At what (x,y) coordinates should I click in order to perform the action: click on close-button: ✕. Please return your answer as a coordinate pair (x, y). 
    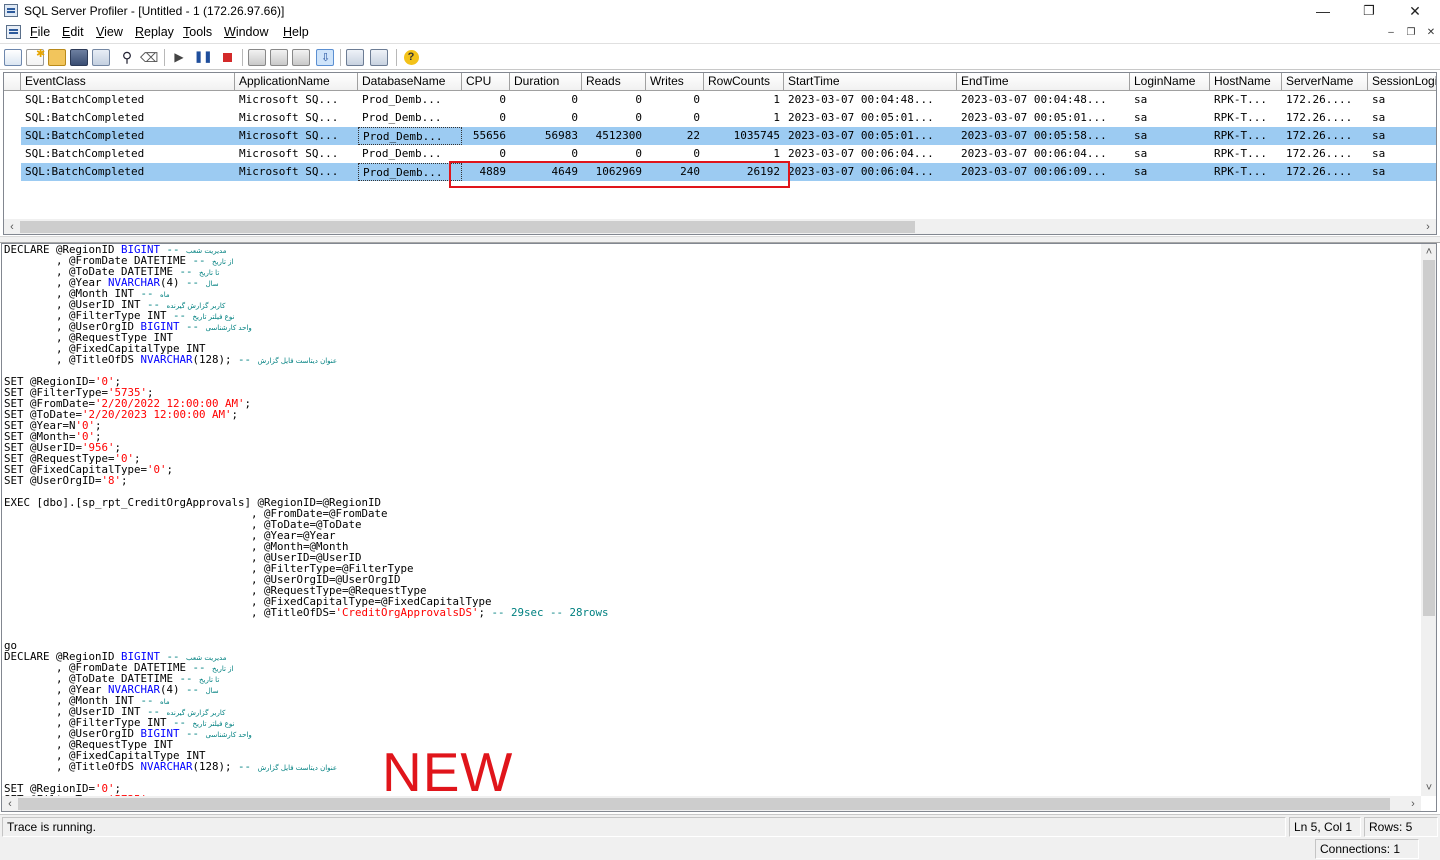
    Looking at the image, I should click on (1415, 11).